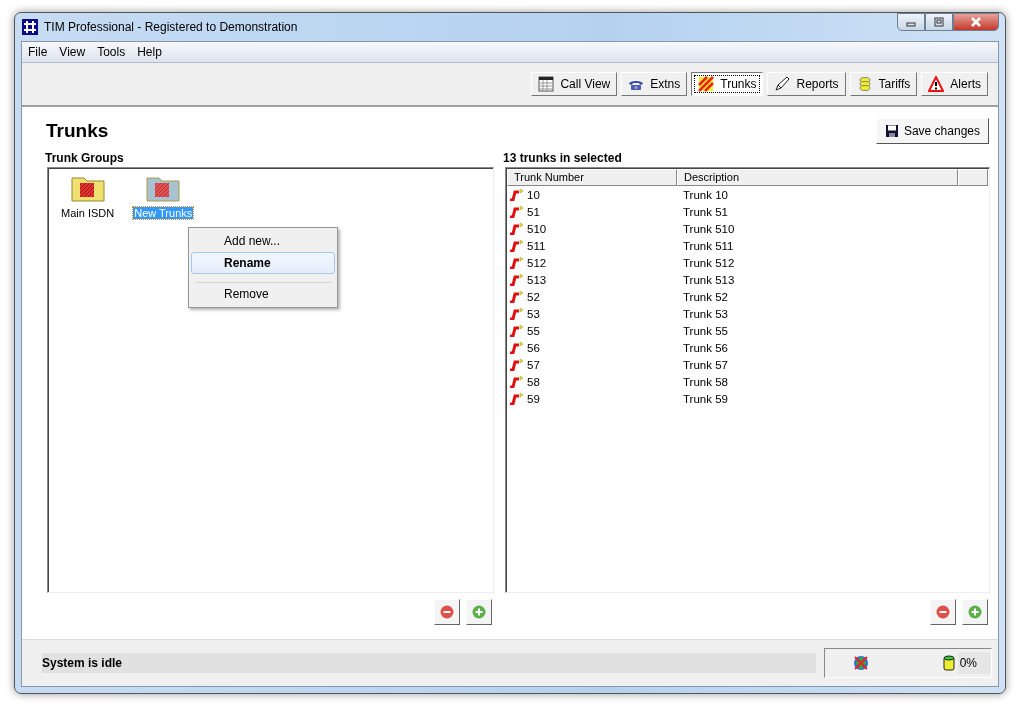 The height and width of the screenshot is (714, 1024). What do you see at coordinates (533, 398) in the screenshot?
I see `table-cell: 59` at bounding box center [533, 398].